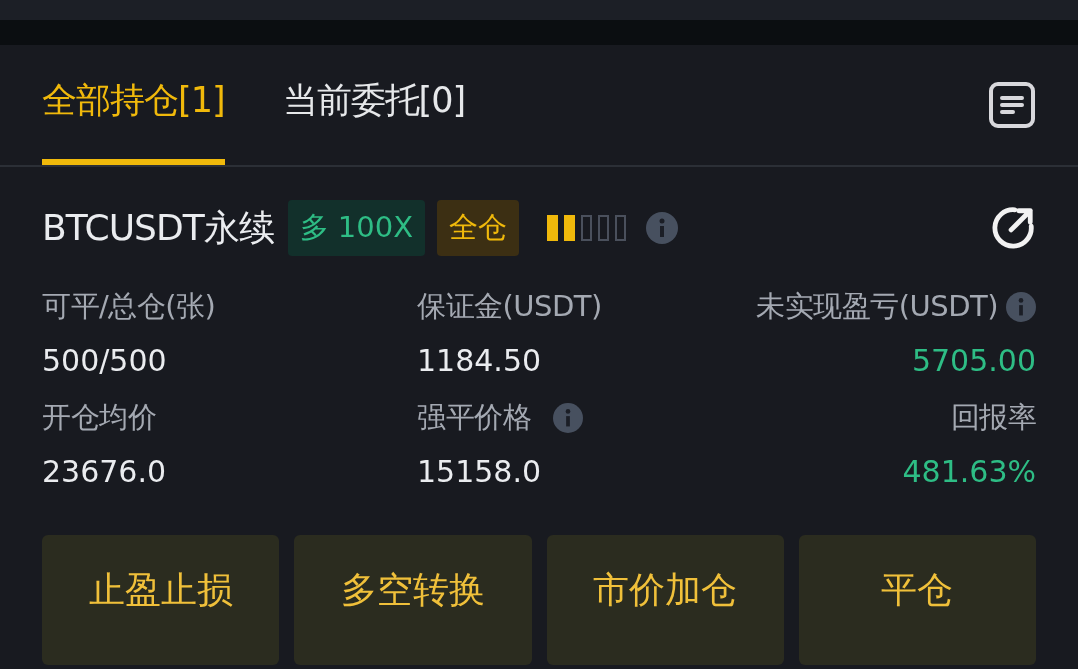  What do you see at coordinates (105, 360) in the screenshot?
I see `field-value: 500/500` at bounding box center [105, 360].